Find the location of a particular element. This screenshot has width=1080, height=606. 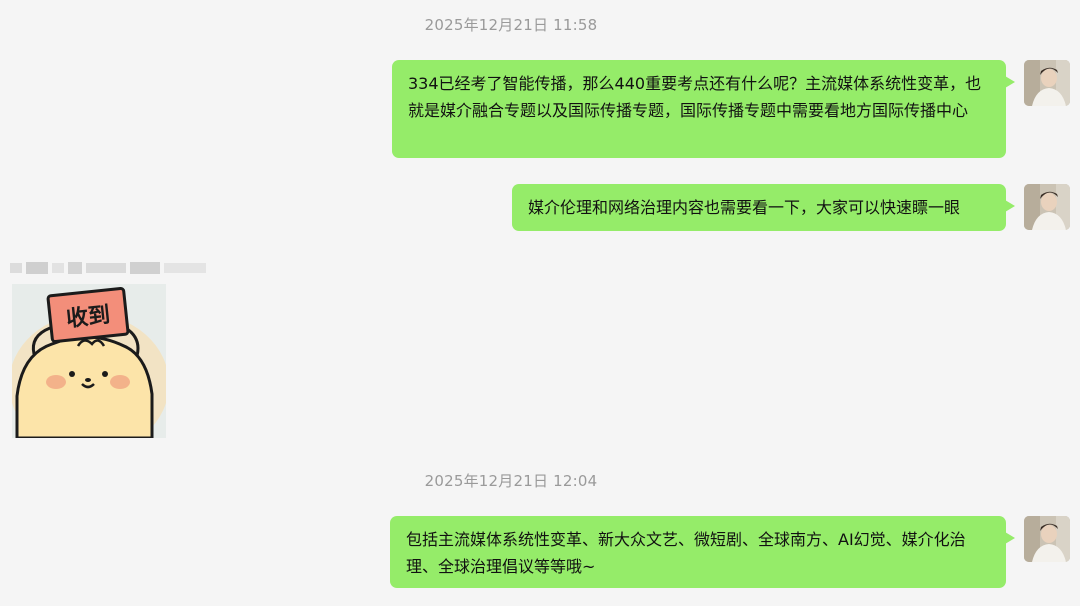

timestamp: 2025年12月21日 12:04 is located at coordinates (511, 481).